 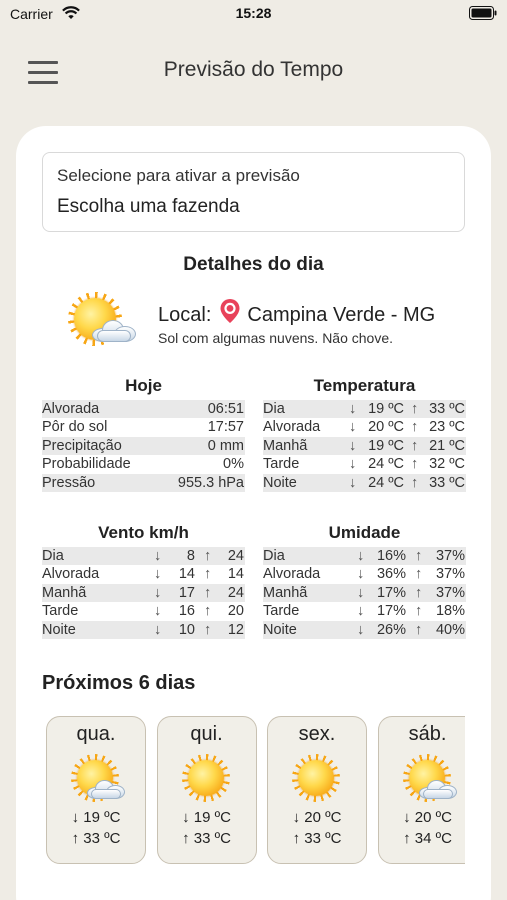 What do you see at coordinates (143, 556) in the screenshot?
I see `table-row: Dia ↓ 8 ↑ 24` at bounding box center [143, 556].